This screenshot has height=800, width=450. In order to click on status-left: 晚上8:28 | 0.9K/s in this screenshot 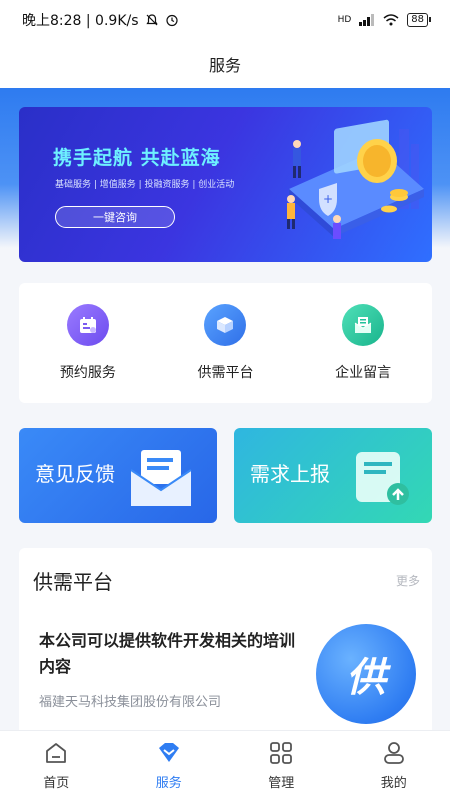, I will do `click(100, 20)`.